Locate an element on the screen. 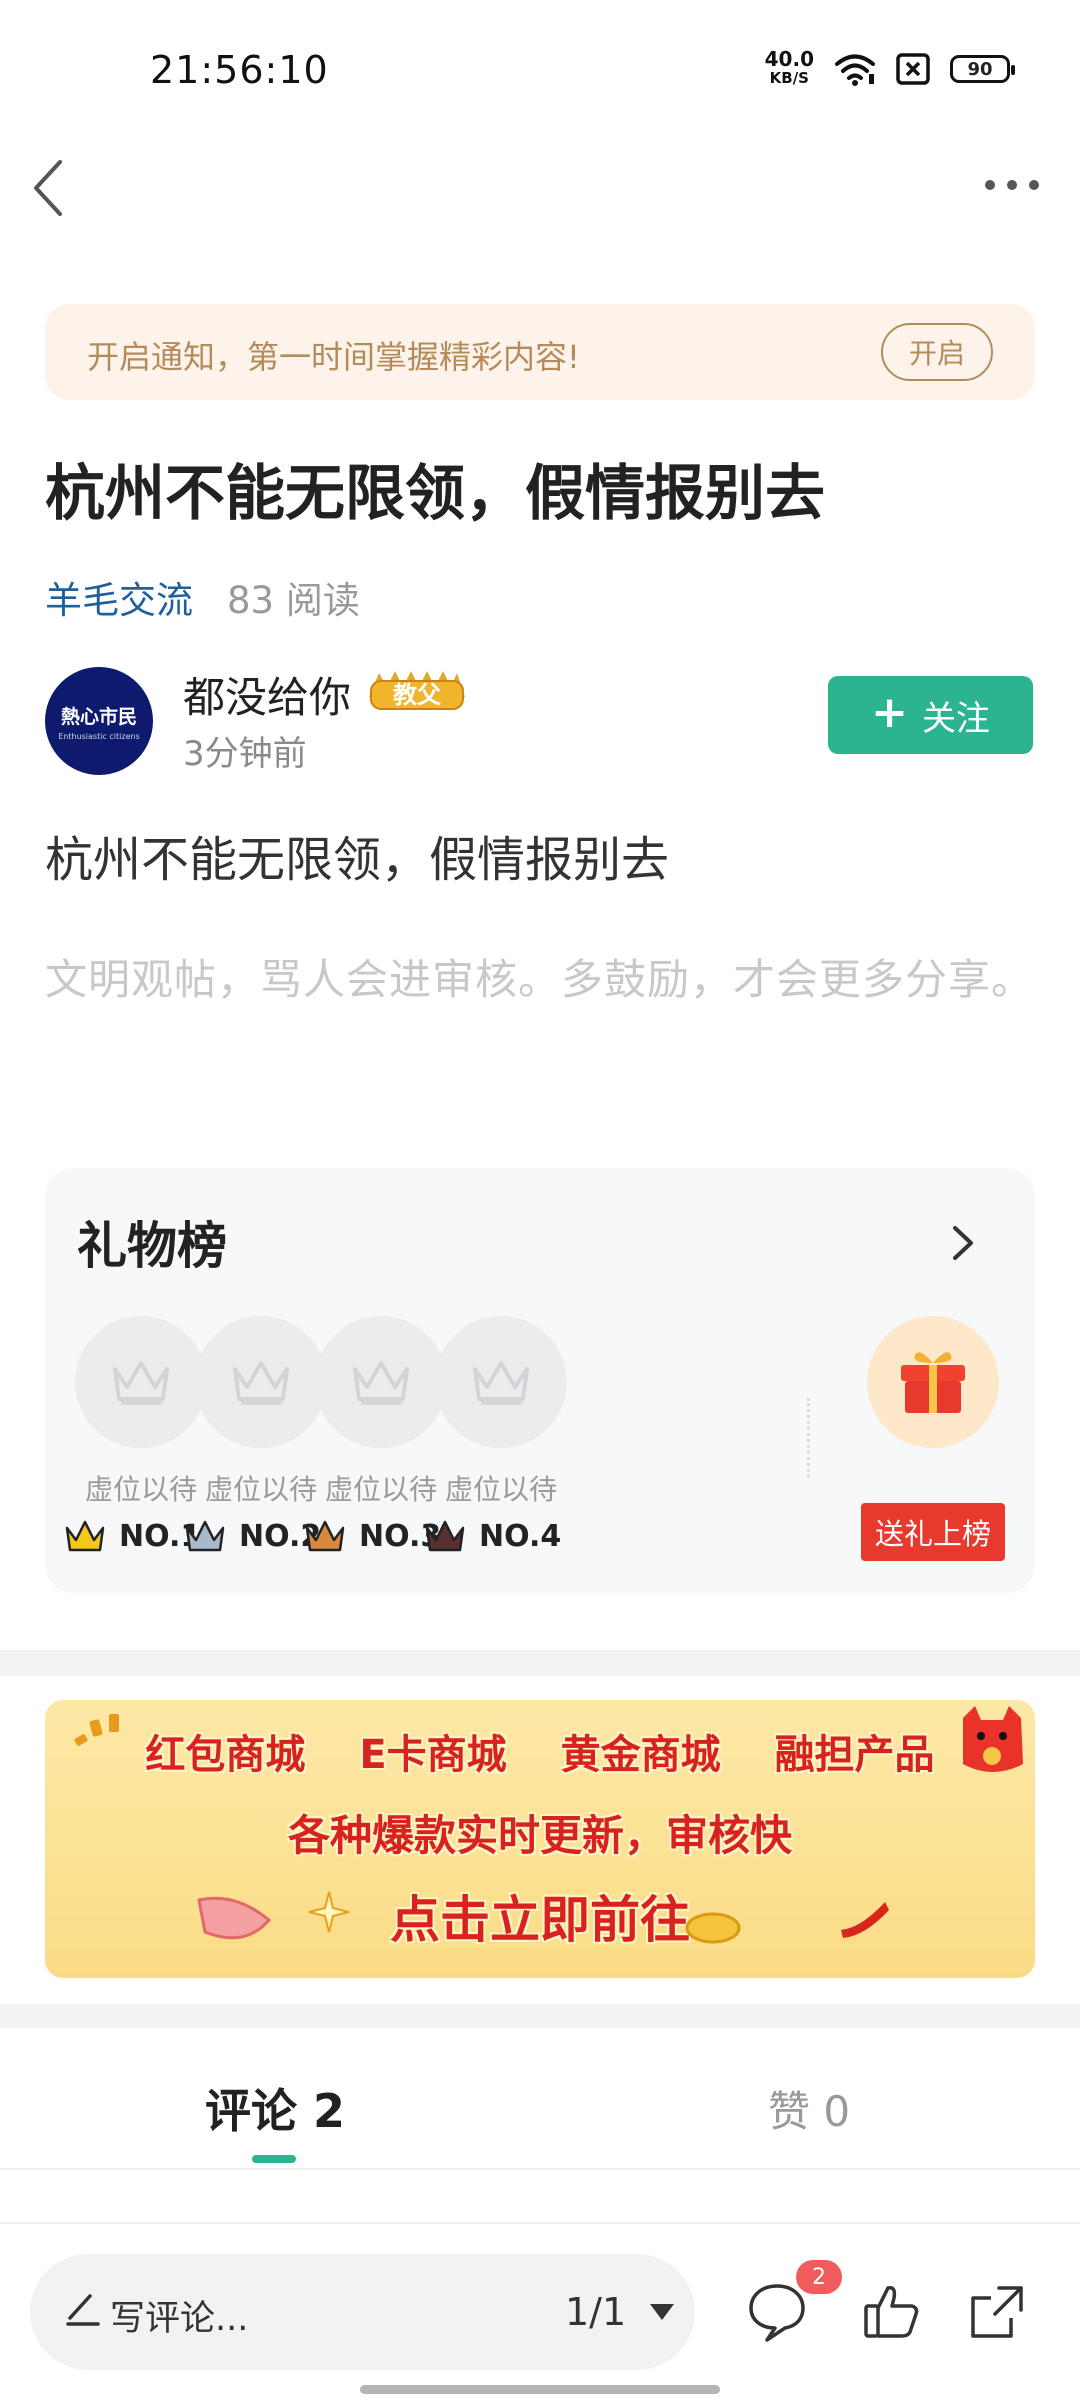  gift-slot-1: 虚位以待 NO.1 is located at coordinates (136, 1435).